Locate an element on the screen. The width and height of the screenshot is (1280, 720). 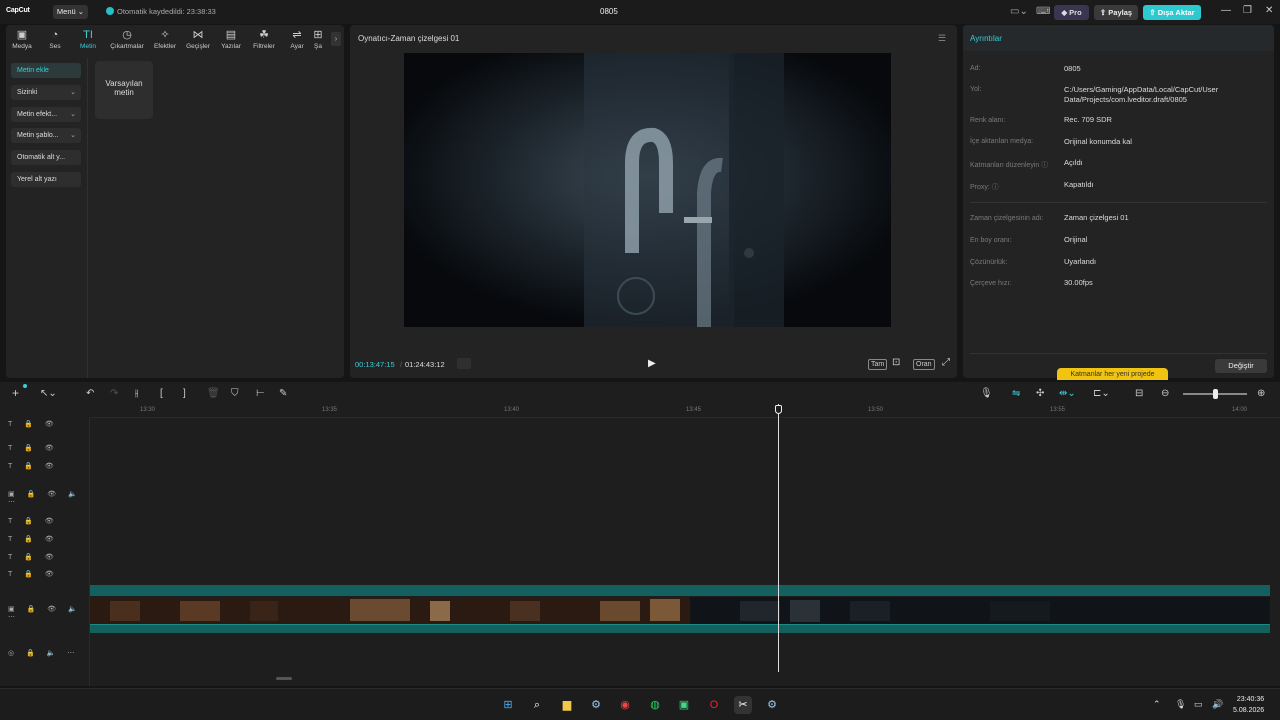
ratio-button: Oran is located at coordinates (924, 364).